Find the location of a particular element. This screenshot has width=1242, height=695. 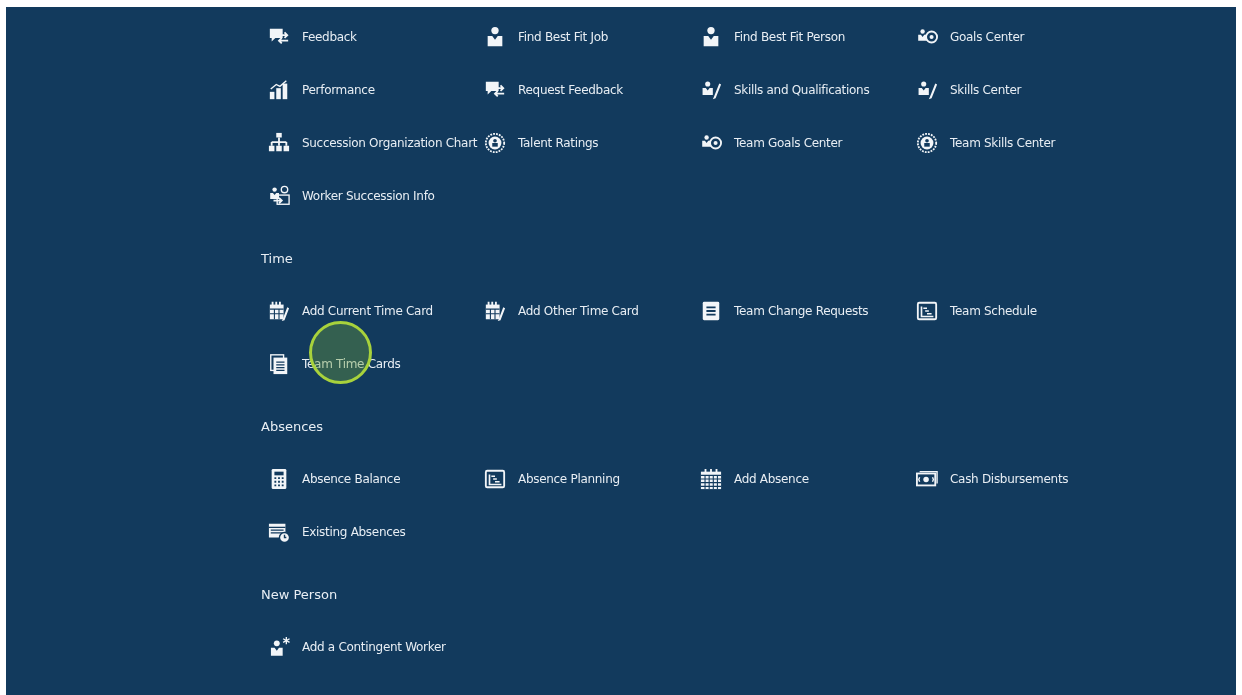

menu-link: Request Feedback is located at coordinates (550, 89).